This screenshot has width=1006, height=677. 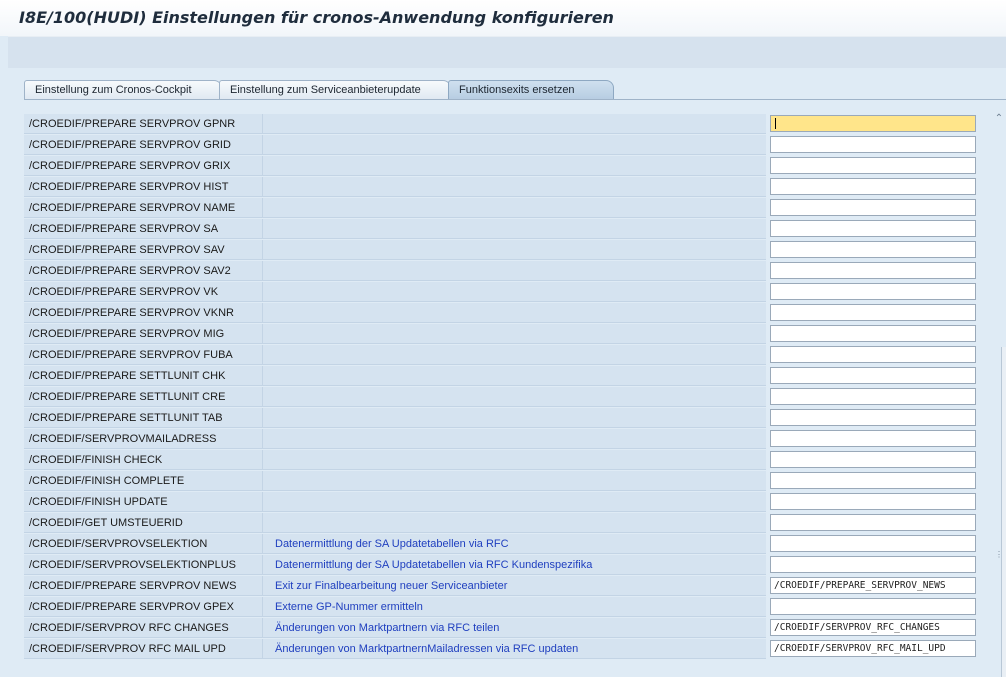 I want to click on table-row: /CROEDIF/PREPARE SERVPROV GPNR, so click(x=505, y=124).